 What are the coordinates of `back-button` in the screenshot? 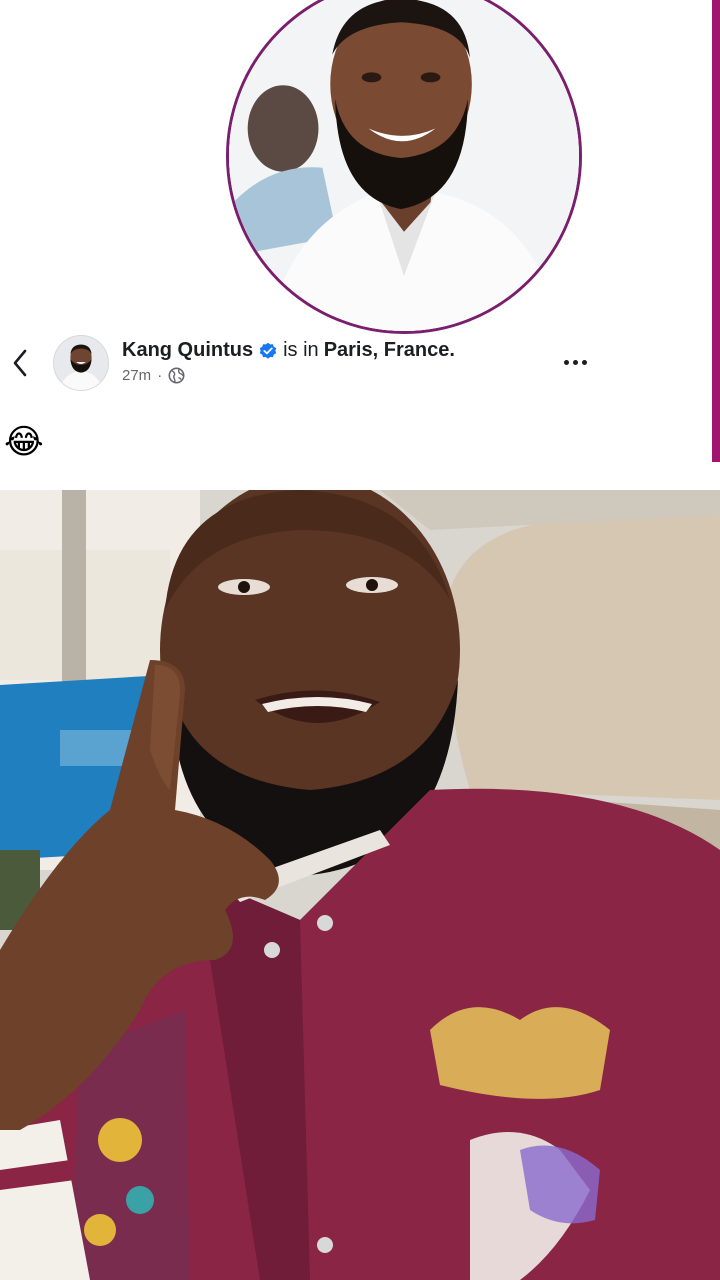 It's located at (20, 363).